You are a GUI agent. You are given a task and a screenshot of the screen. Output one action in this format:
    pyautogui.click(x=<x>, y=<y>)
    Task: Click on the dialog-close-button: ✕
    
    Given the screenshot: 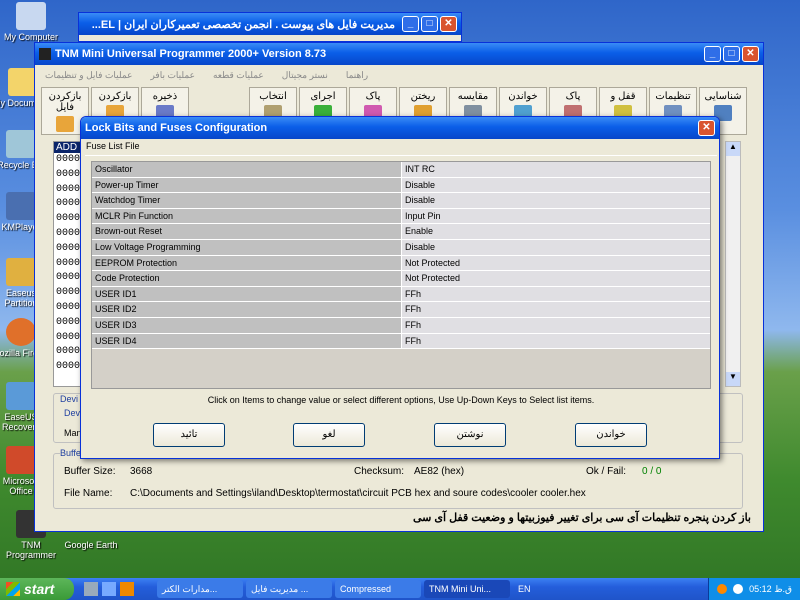 What is the action you would take?
    pyautogui.click(x=706, y=128)
    